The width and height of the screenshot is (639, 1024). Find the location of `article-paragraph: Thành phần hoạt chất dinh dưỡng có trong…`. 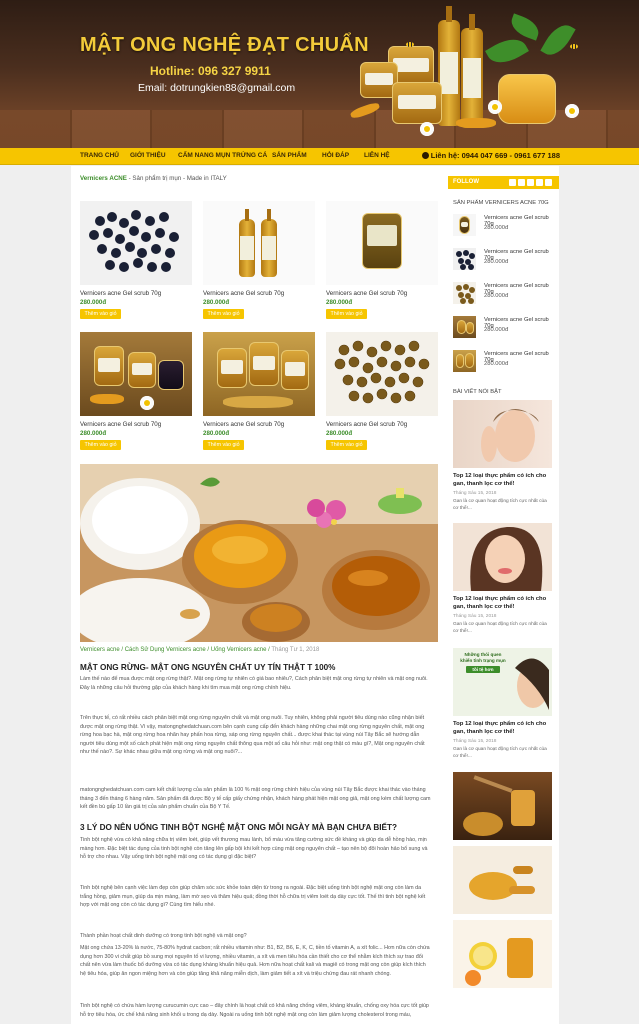

article-paragraph: Thành phần hoạt chất dinh dưỡng có trong… is located at coordinates (163, 936).